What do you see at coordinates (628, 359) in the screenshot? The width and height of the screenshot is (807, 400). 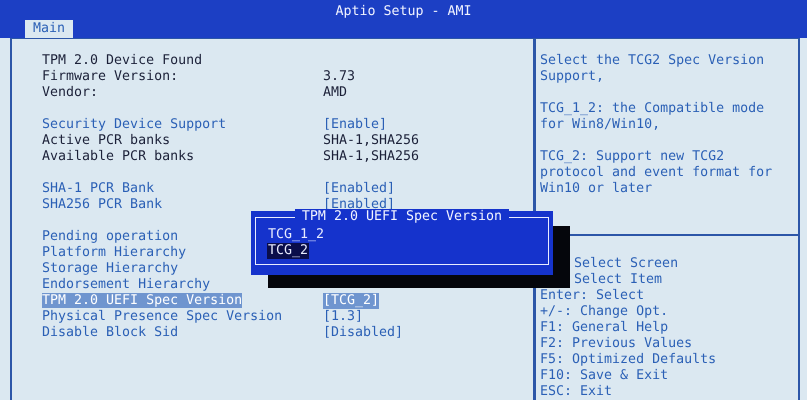 I see `key-hint: F5: Optimized Defaults` at bounding box center [628, 359].